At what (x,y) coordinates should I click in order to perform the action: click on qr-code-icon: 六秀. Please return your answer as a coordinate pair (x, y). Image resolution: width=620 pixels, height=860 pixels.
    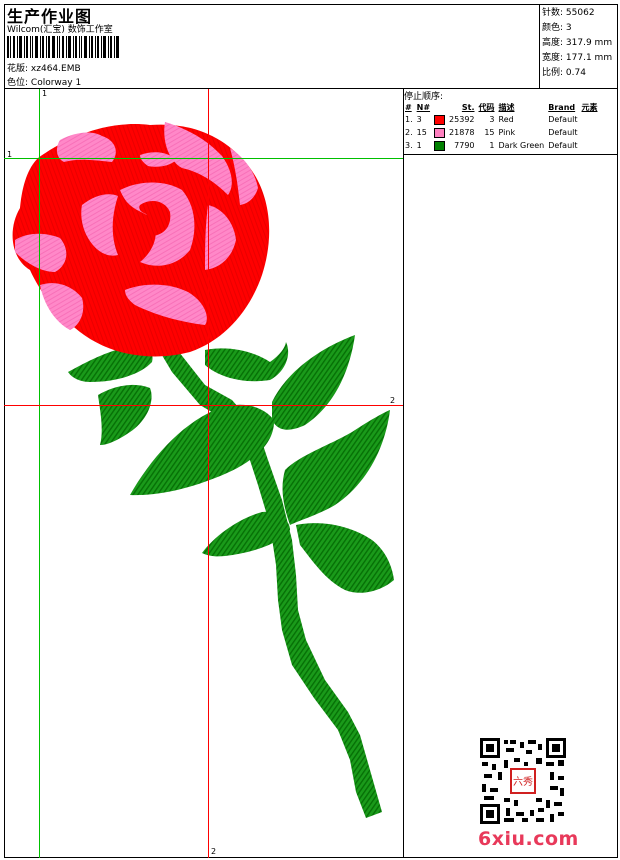
    Looking at the image, I should click on (523, 781).